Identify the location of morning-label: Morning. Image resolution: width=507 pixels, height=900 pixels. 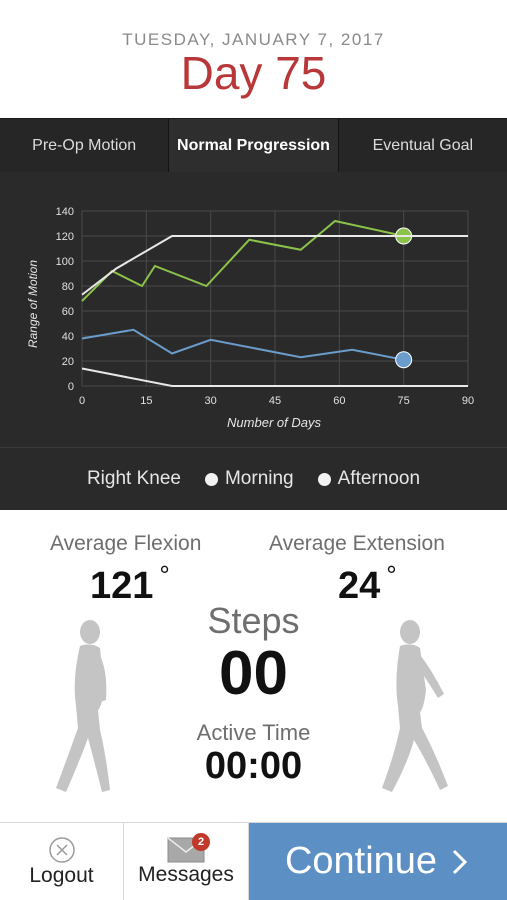
(259, 478).